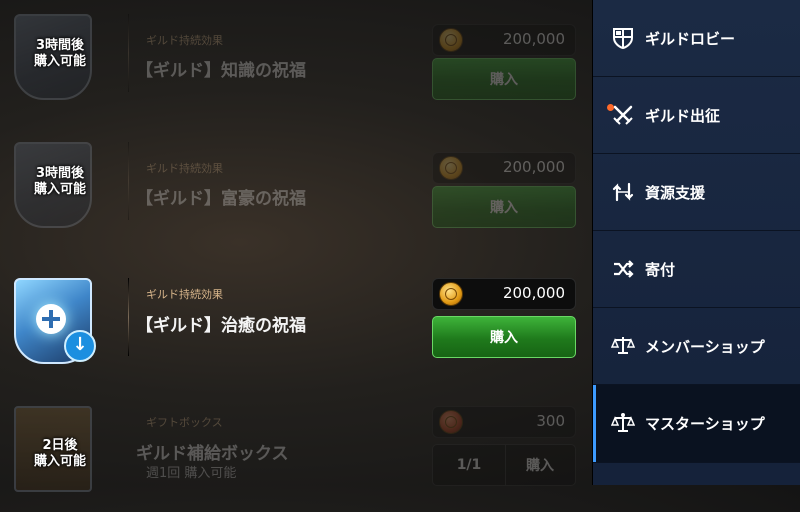  Describe the element at coordinates (184, 422) in the screenshot. I see `item-category: ギフトボックス` at that location.